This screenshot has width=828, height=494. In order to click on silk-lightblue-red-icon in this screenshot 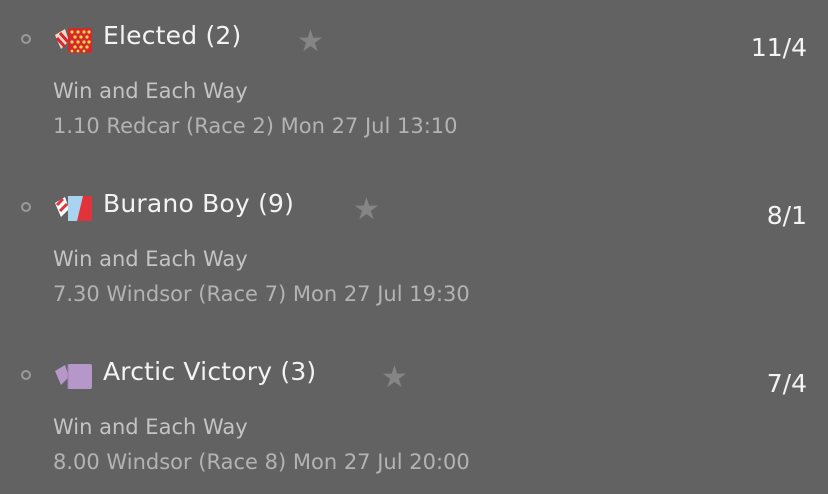, I will do `click(73, 208)`.